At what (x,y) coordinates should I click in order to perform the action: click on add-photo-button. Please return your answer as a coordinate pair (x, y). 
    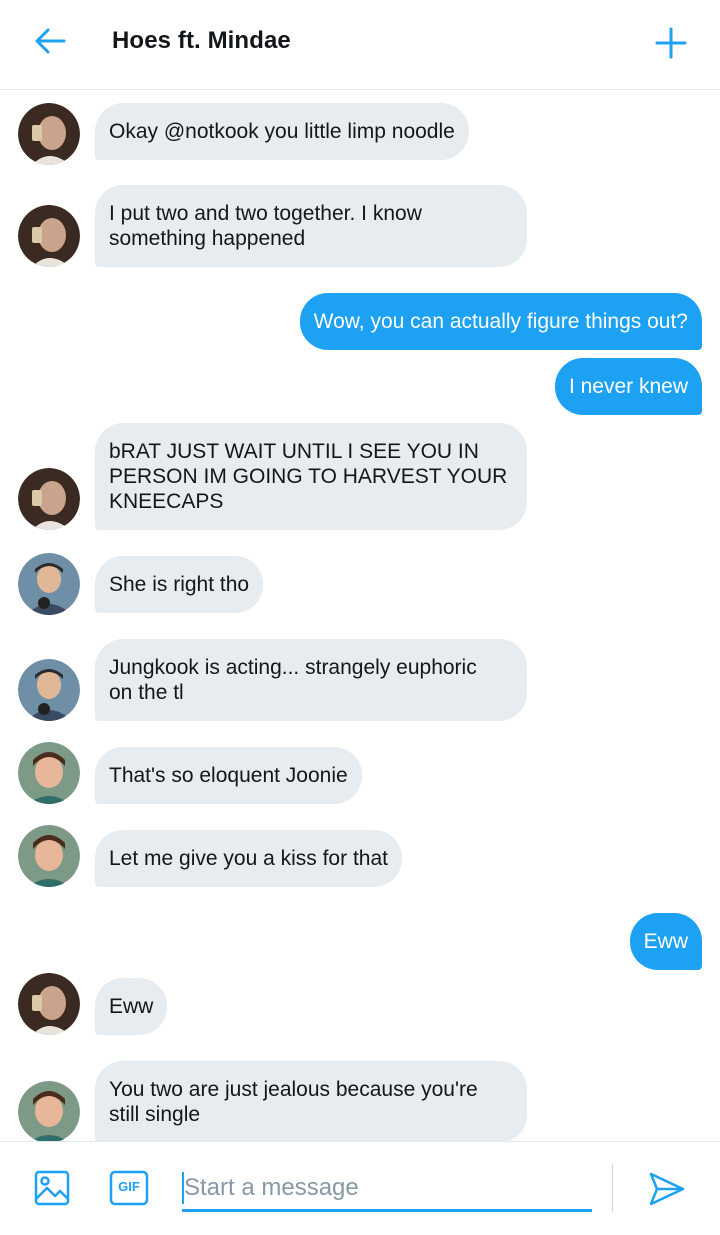
    Looking at the image, I should click on (52, 1188).